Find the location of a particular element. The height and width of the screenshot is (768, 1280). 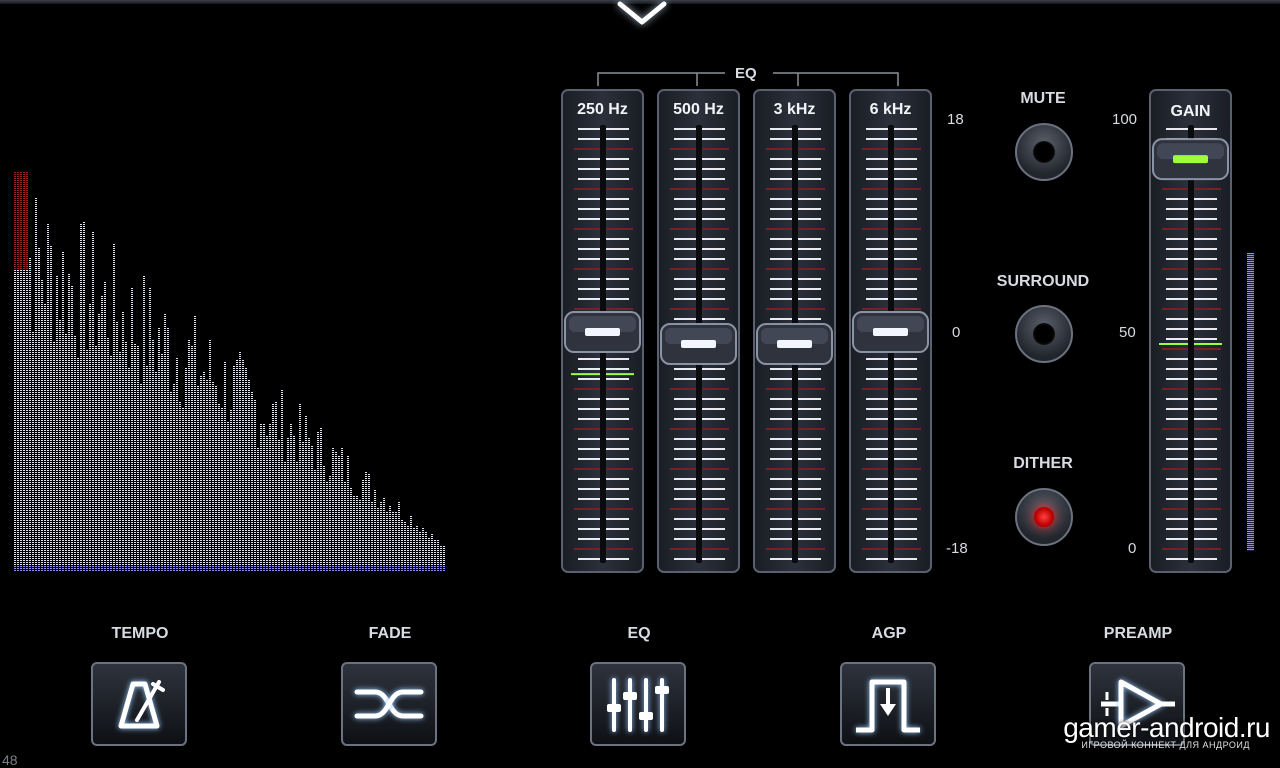

eq-button is located at coordinates (638, 704).